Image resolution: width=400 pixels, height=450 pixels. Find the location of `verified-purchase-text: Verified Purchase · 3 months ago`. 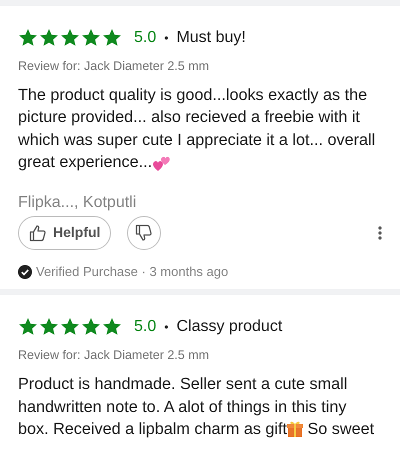

verified-purchase-text: Verified Purchase · 3 months ago is located at coordinates (132, 271).